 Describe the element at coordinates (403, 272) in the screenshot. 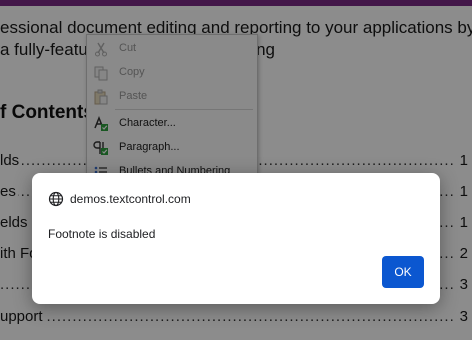

I see `ok-button: OK` at that location.